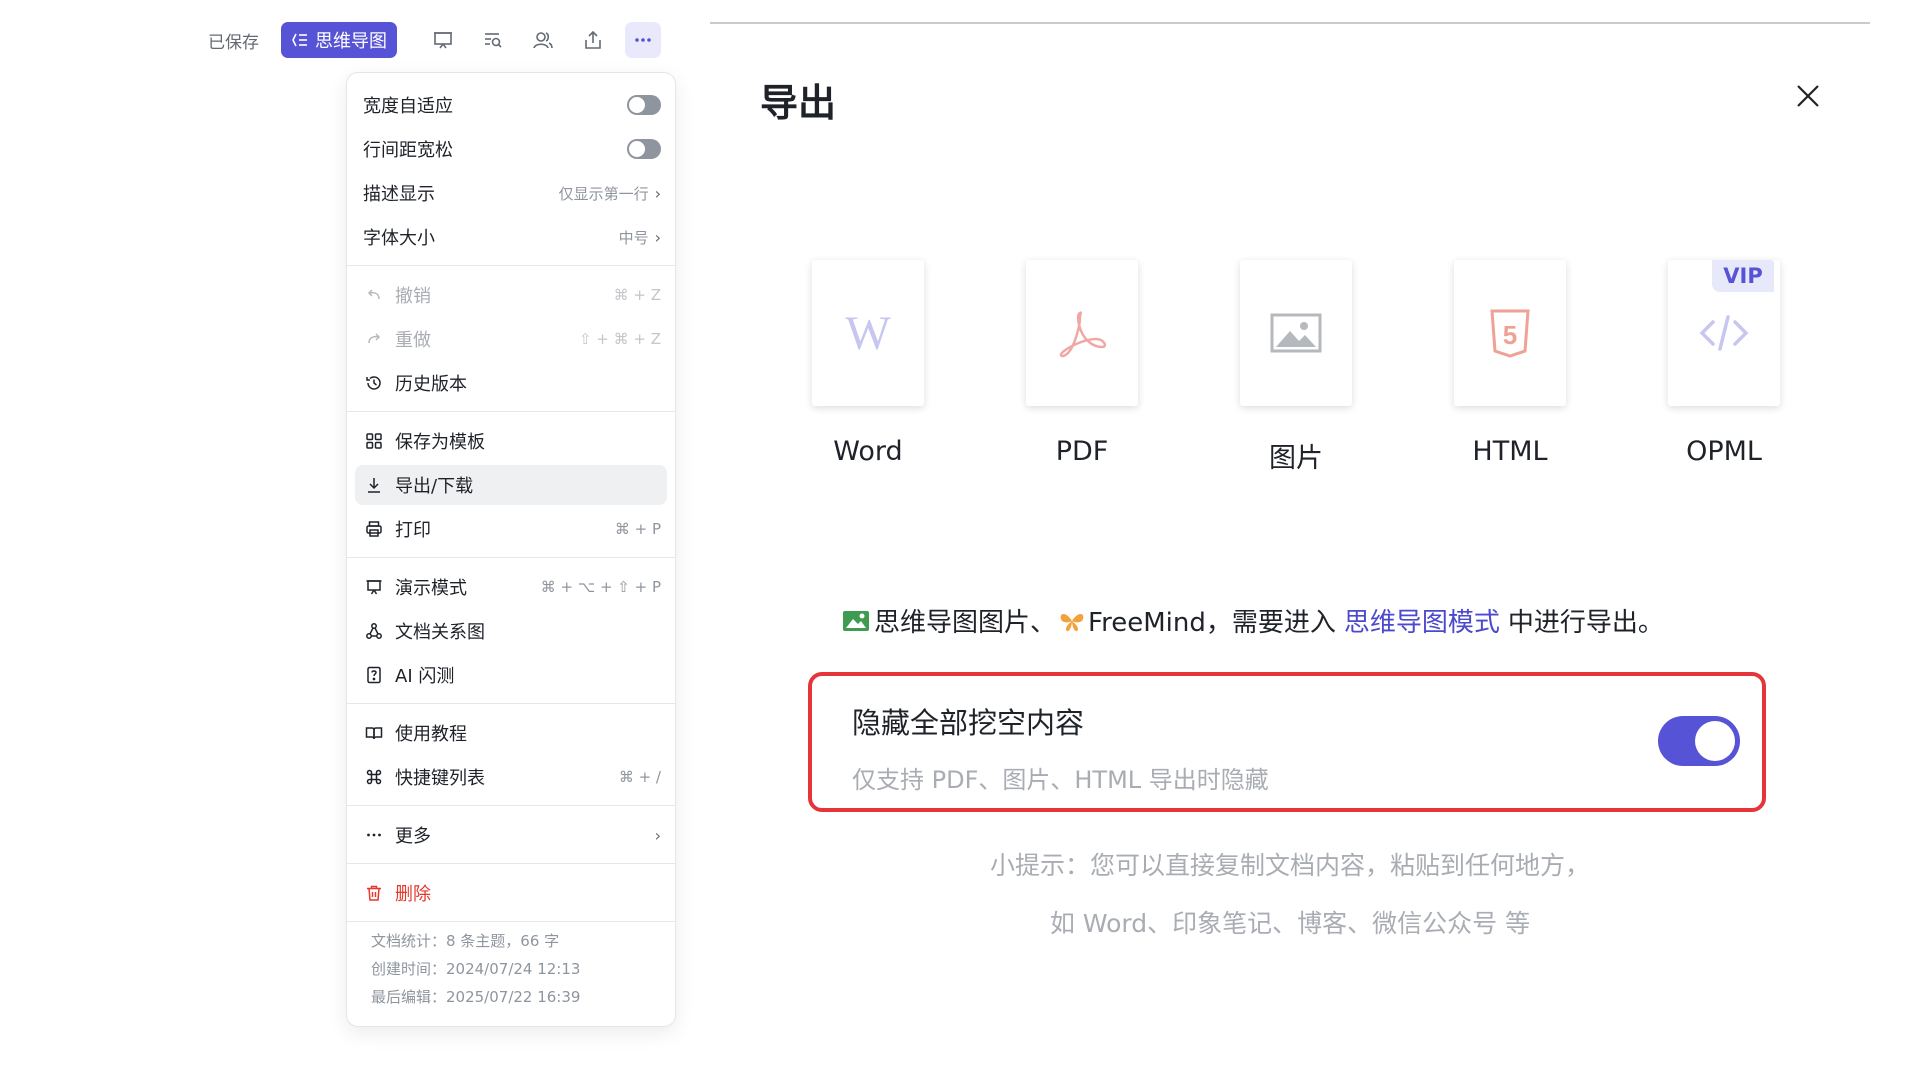  I want to click on more-options-button, so click(643, 40).